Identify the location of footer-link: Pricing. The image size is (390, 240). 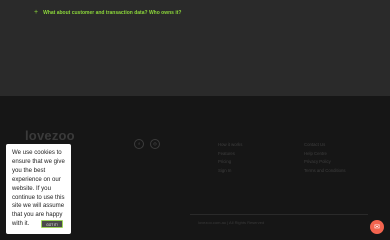
(230, 162).